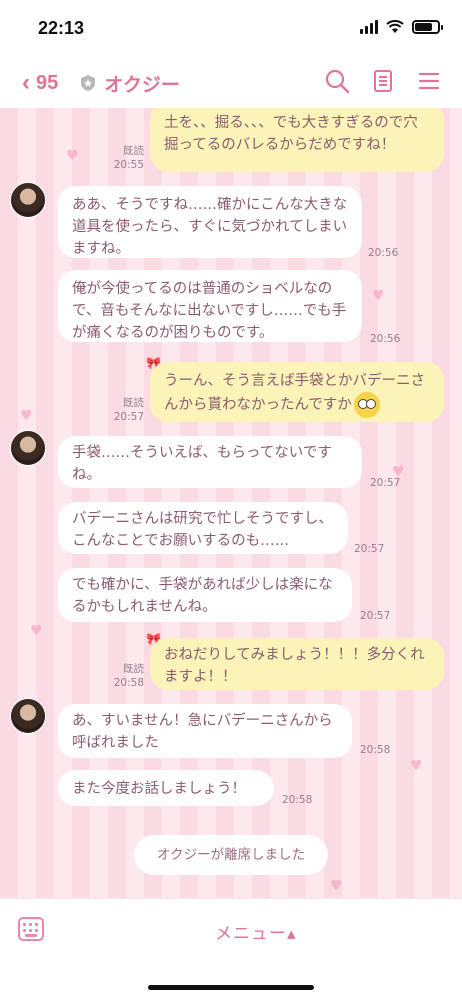 The image size is (462, 1000). Describe the element at coordinates (256, 931) in the screenshot. I see `menu-button: メニュー▴` at that location.